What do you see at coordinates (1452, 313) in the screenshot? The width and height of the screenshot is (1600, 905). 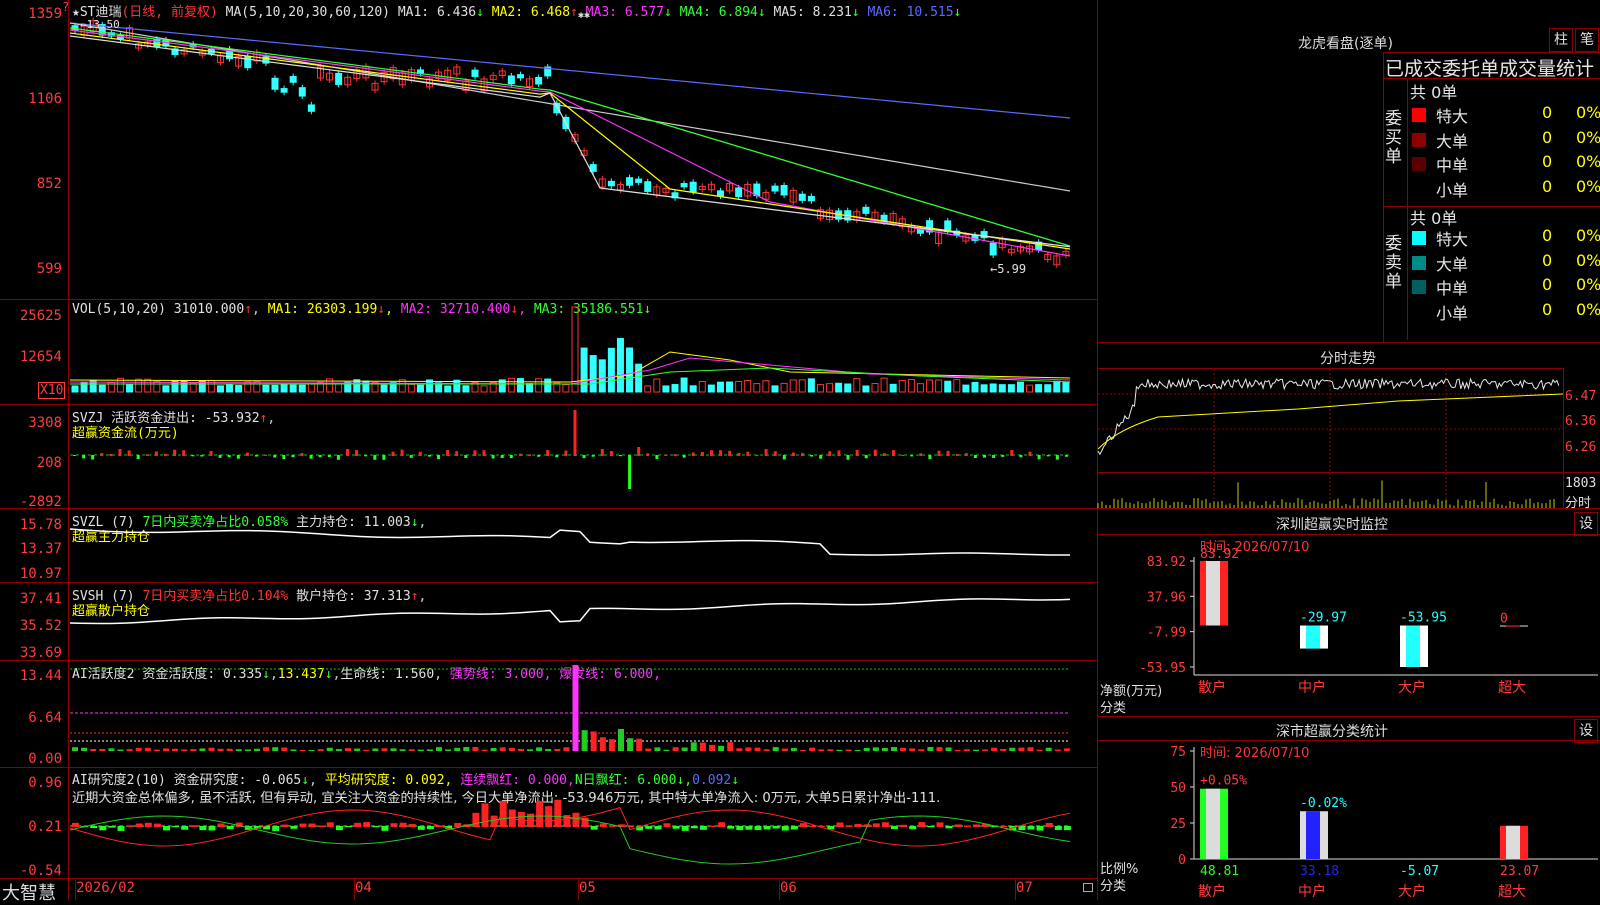 I see `order-size-label: 小单` at bounding box center [1452, 313].